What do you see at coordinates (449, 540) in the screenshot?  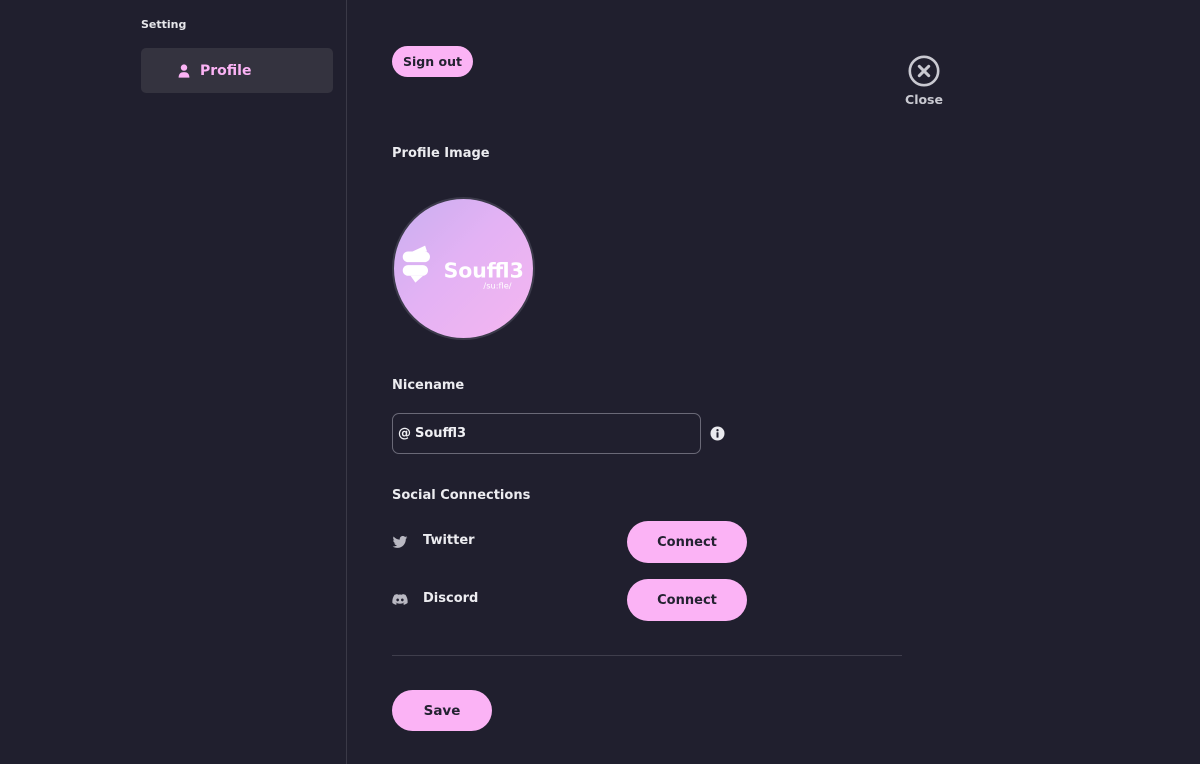 I see `twitter-label: Twitter` at bounding box center [449, 540].